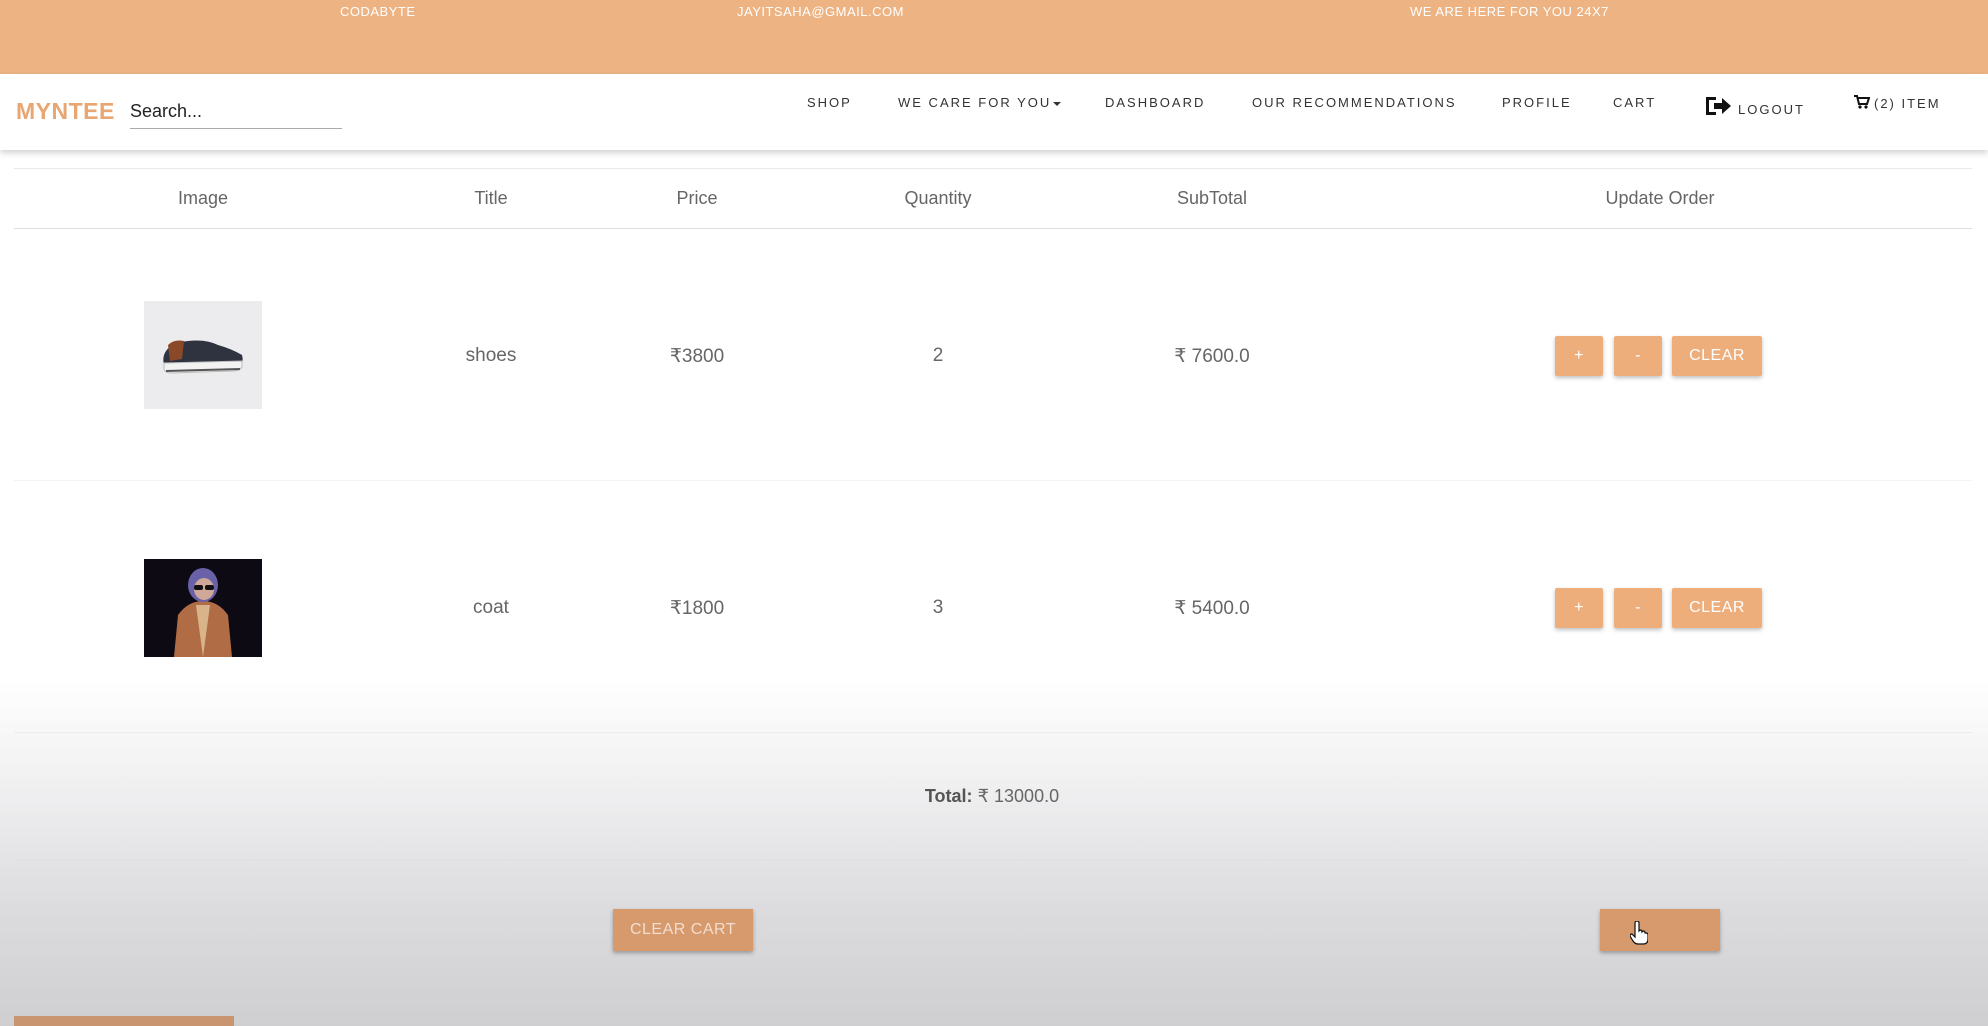  What do you see at coordinates (65, 111) in the screenshot?
I see `logo: MYNTEE` at bounding box center [65, 111].